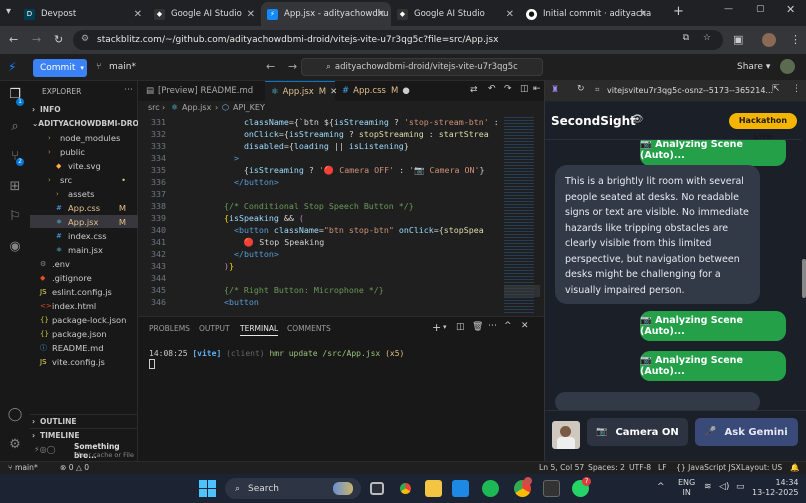  Describe the element at coordinates (207, 488) in the screenshot. I see `start-icon` at that location.